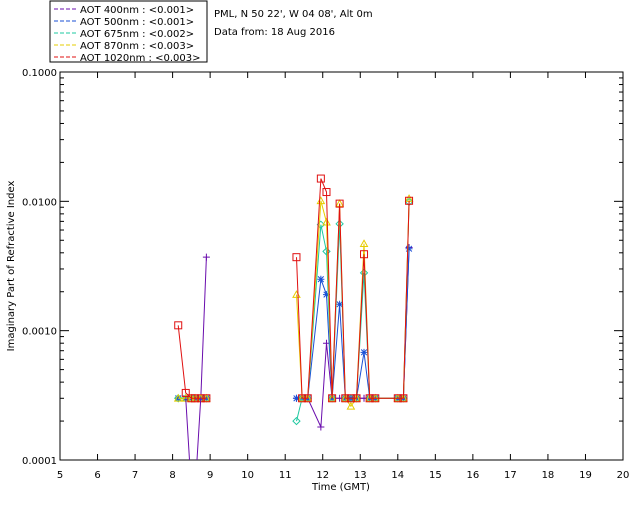  Describe the element at coordinates (11, 266) in the screenshot. I see `y-axis-label: Imaginary Part of Refractive Index` at that location.